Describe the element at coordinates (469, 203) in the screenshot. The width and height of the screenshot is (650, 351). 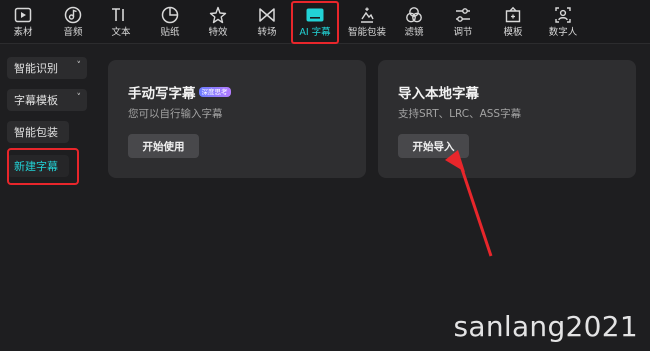
I see `annotation-arrow` at that location.